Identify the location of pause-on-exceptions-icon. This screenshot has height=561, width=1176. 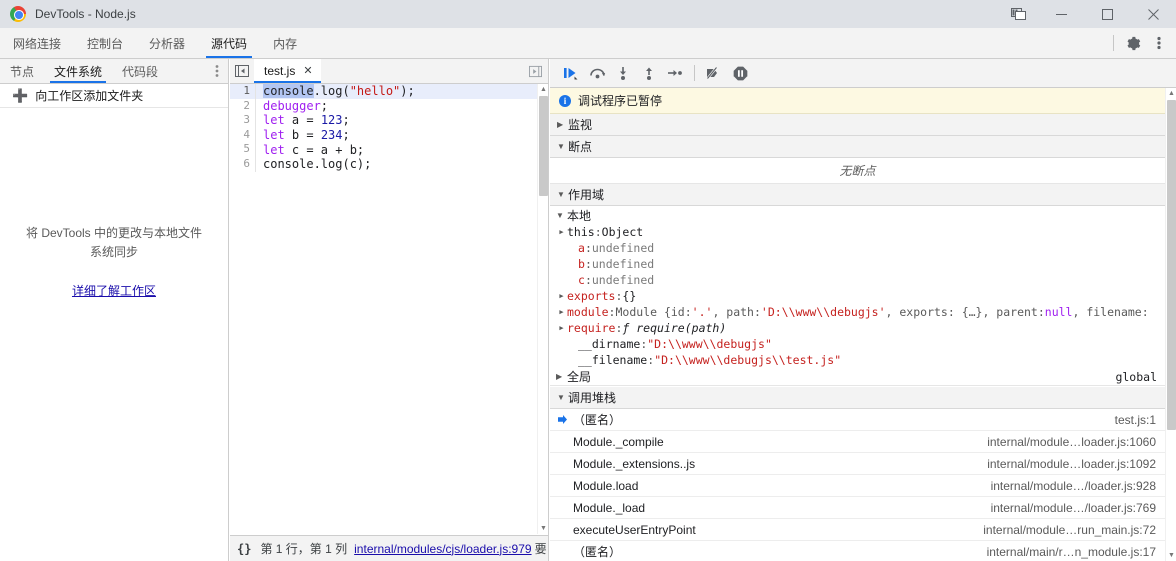
(740, 73).